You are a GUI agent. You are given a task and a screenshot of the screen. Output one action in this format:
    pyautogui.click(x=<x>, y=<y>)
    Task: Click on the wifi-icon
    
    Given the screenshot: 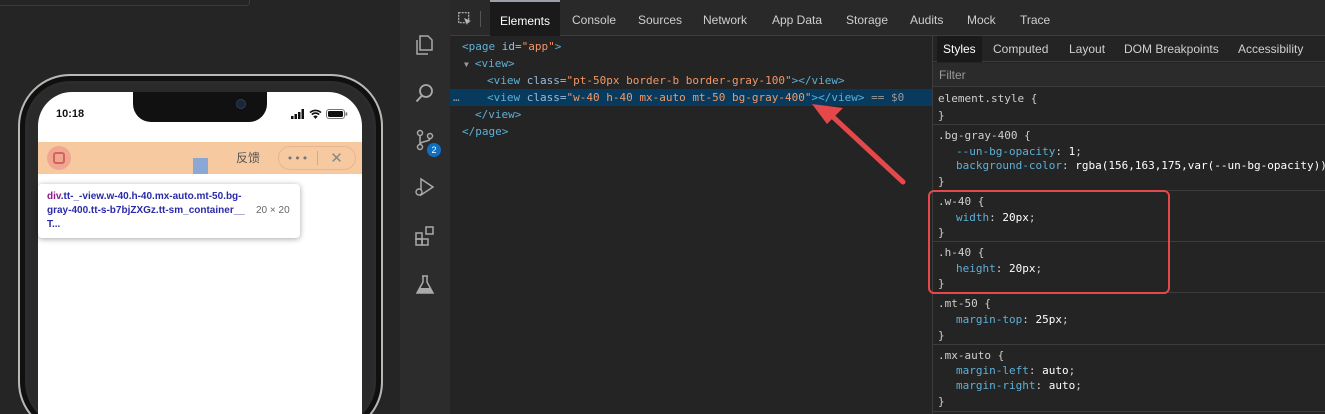 What is the action you would take?
    pyautogui.click(x=315, y=114)
    